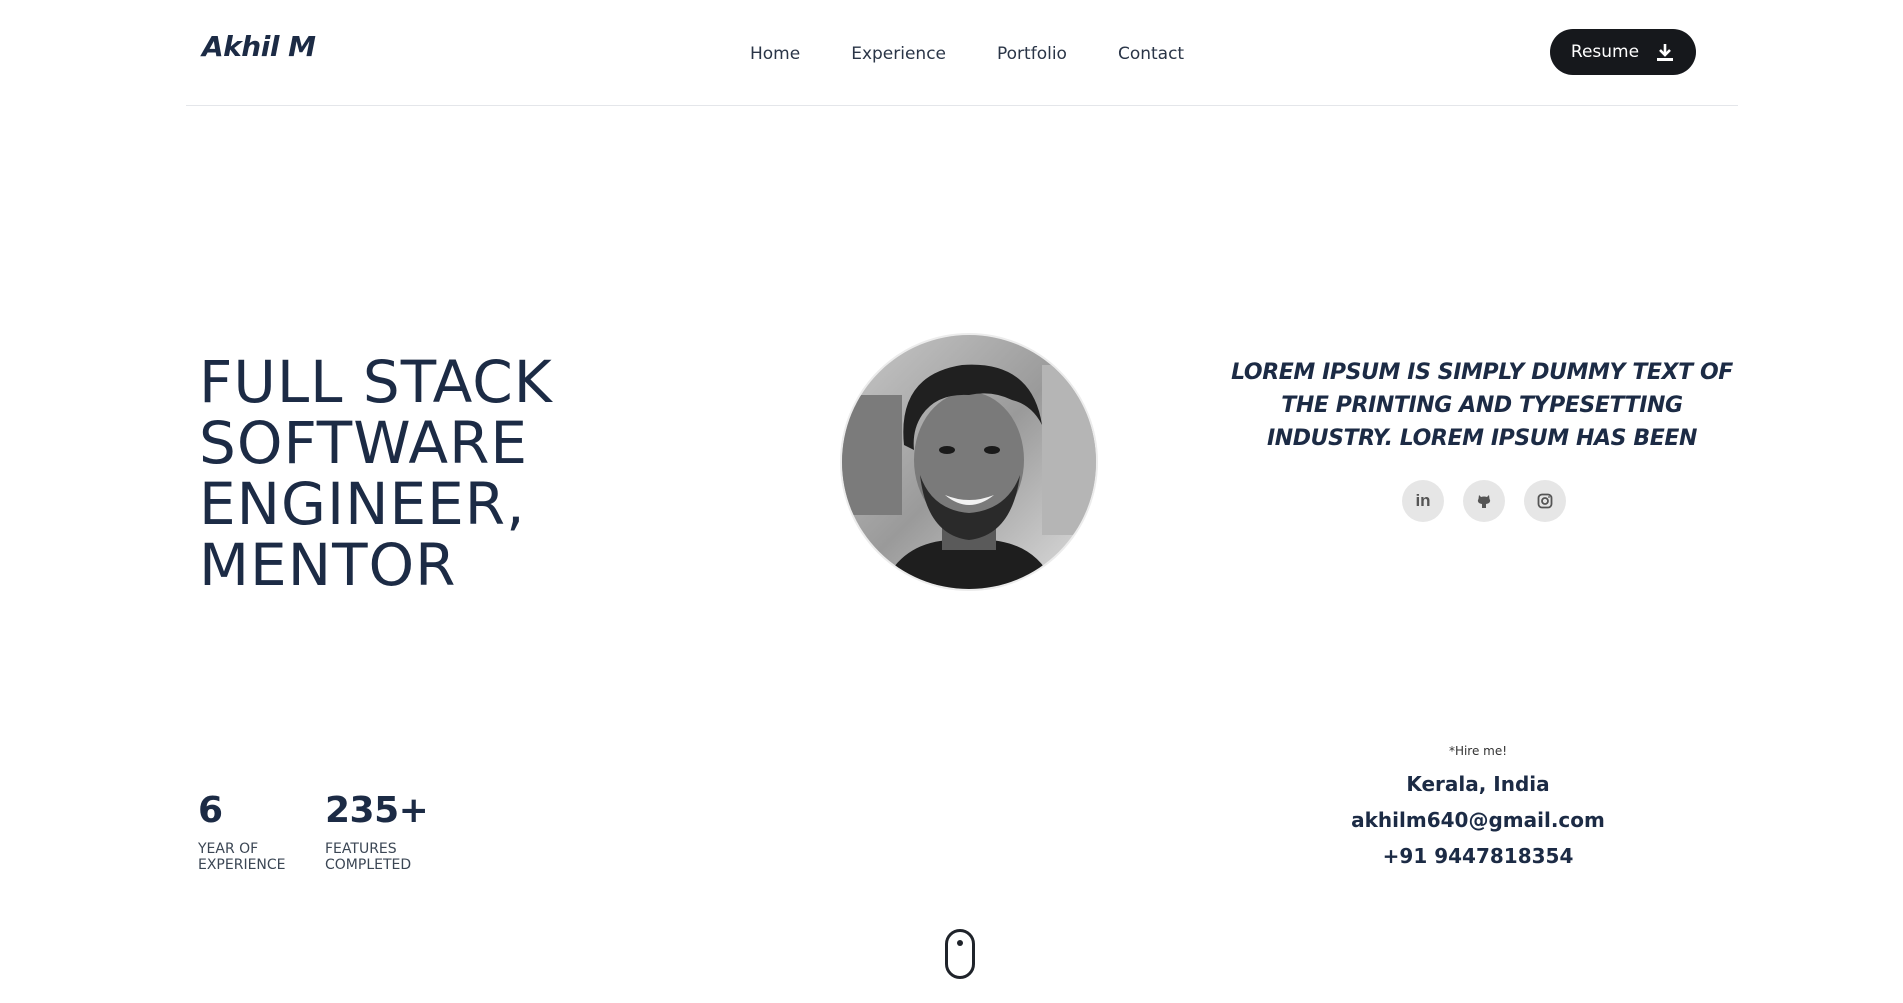 The width and height of the screenshot is (1903, 1003). What do you see at coordinates (1032, 54) in the screenshot?
I see `nav-portfolio: Portfolio` at bounding box center [1032, 54].